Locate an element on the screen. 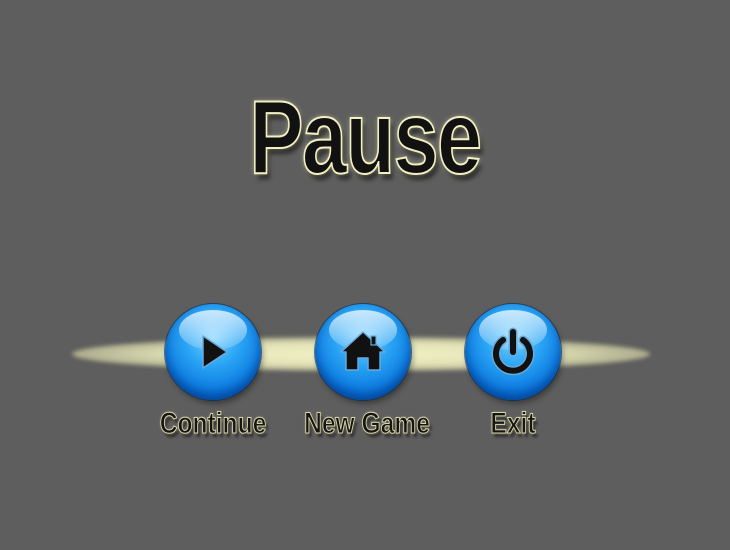 The image size is (730, 550). home-icon is located at coordinates (363, 351).